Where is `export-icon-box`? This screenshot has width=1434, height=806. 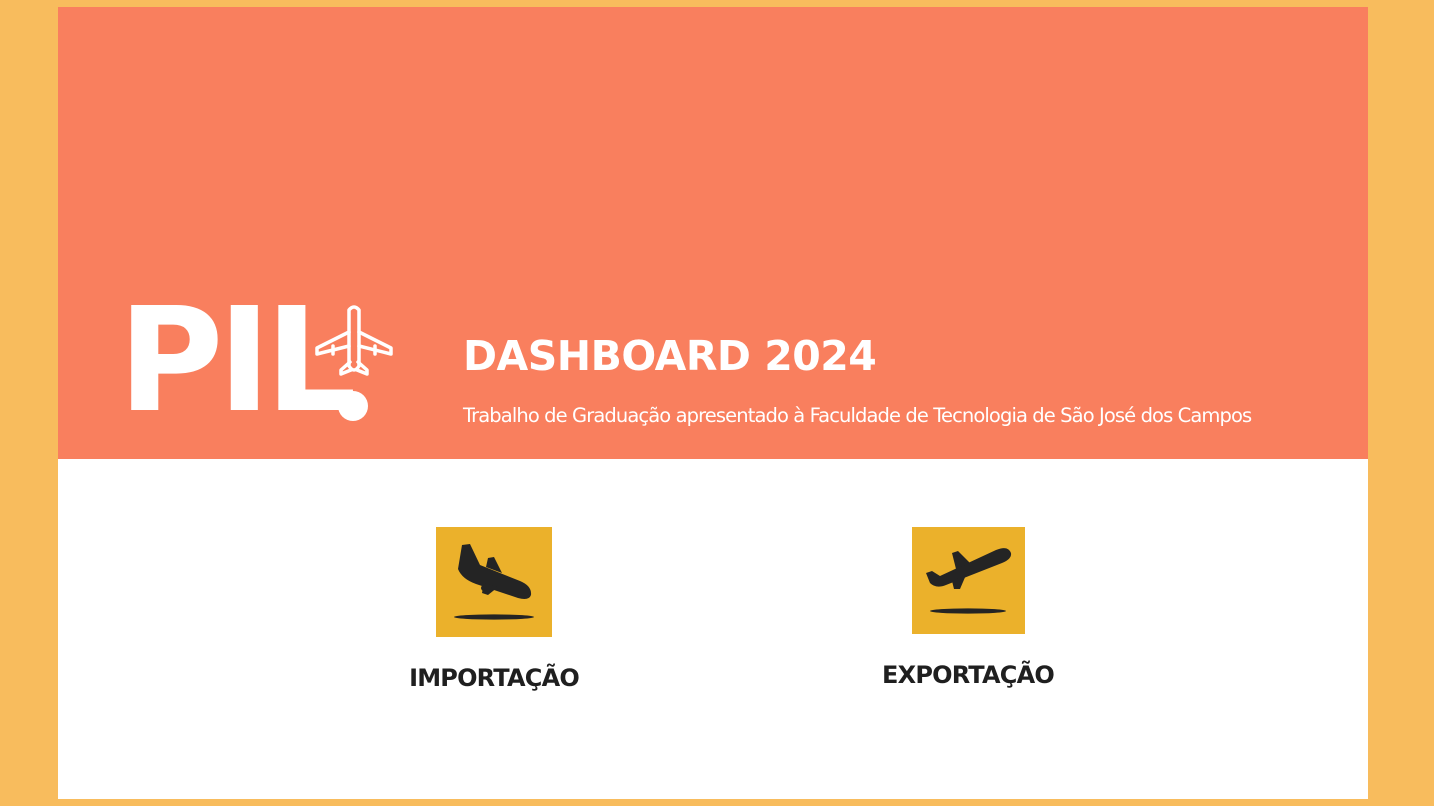 export-icon-box is located at coordinates (968, 580).